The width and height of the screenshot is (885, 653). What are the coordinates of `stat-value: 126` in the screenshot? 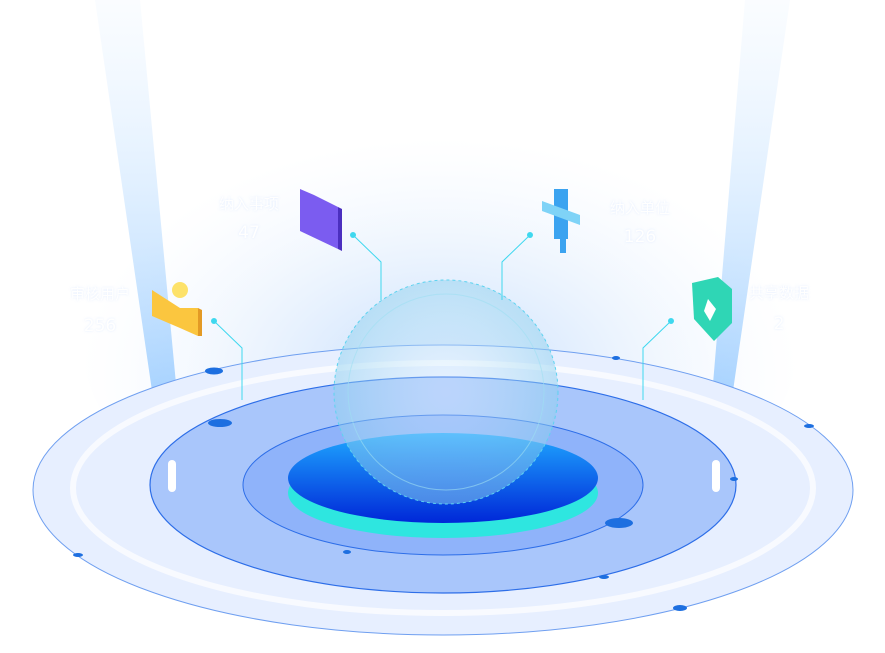 It's located at (640, 237).